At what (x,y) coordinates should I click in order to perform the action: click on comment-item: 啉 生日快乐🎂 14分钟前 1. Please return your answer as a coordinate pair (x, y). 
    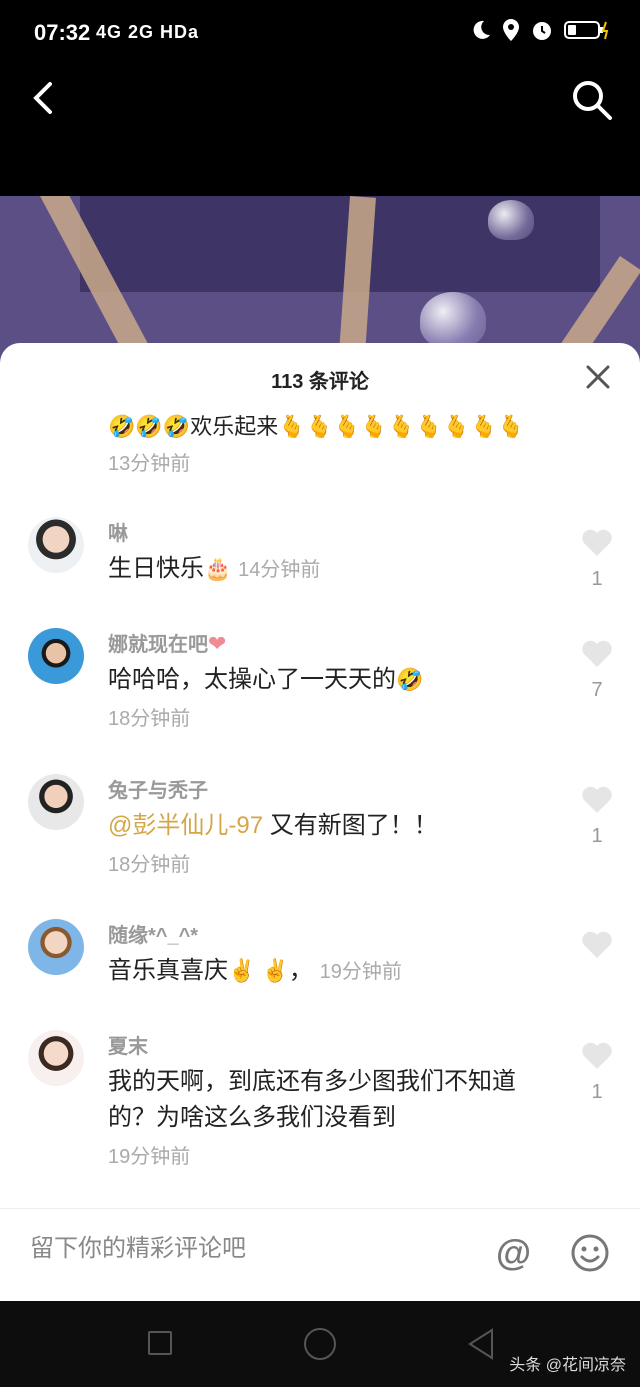
    Looking at the image, I should click on (320, 572).